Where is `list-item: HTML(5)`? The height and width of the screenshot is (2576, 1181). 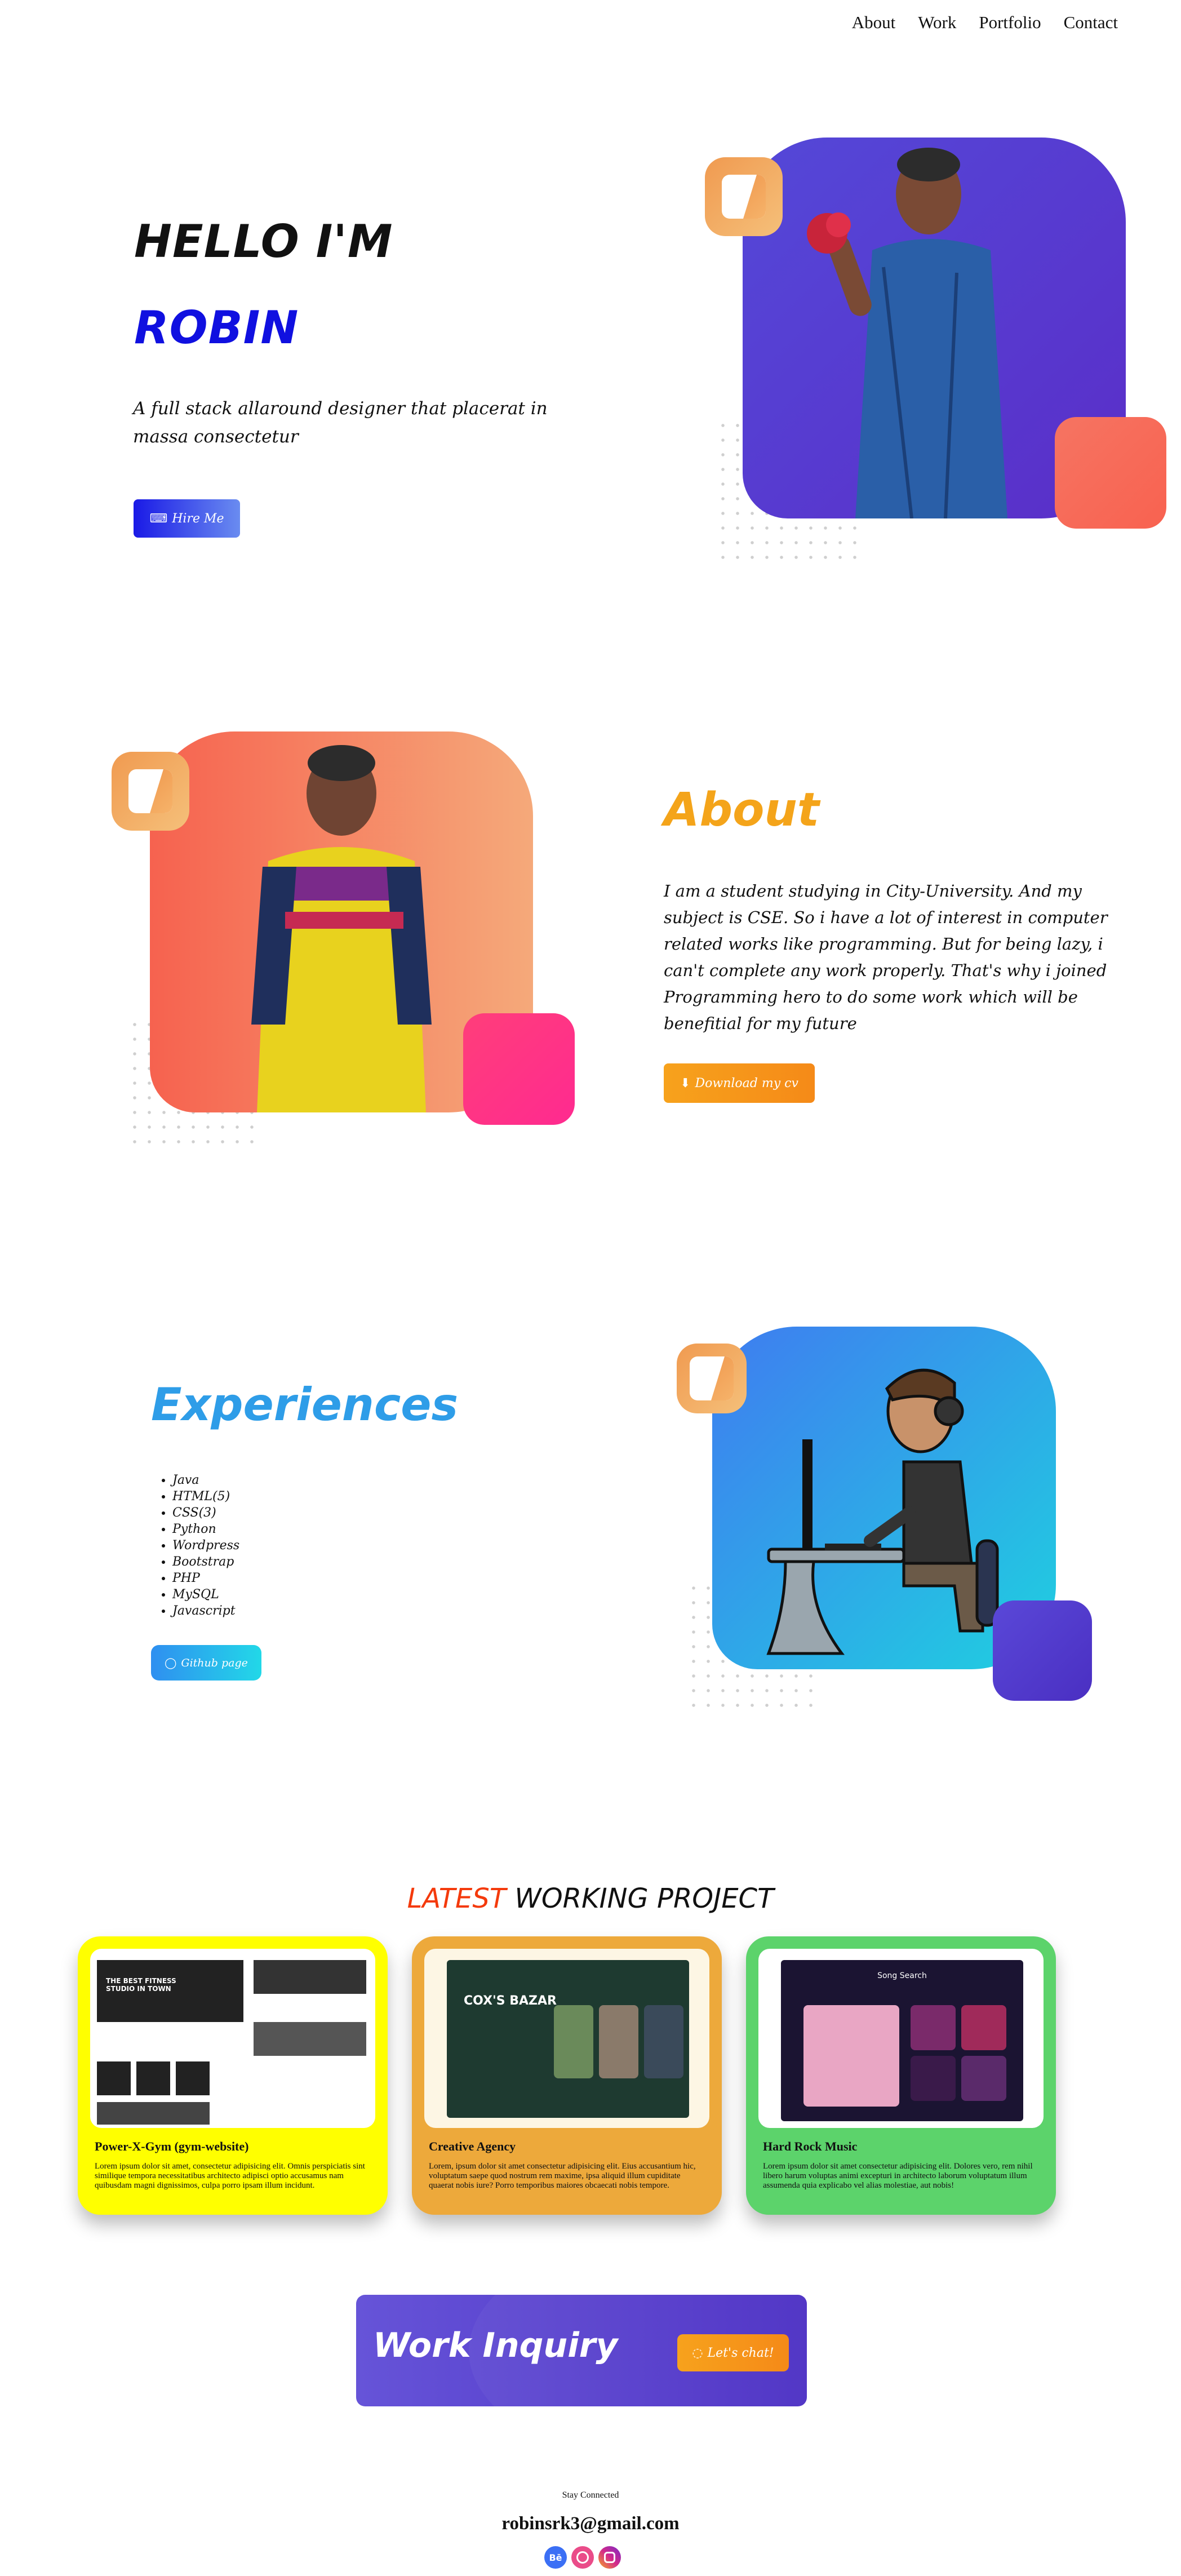
list-item: HTML(5) is located at coordinates (206, 1496).